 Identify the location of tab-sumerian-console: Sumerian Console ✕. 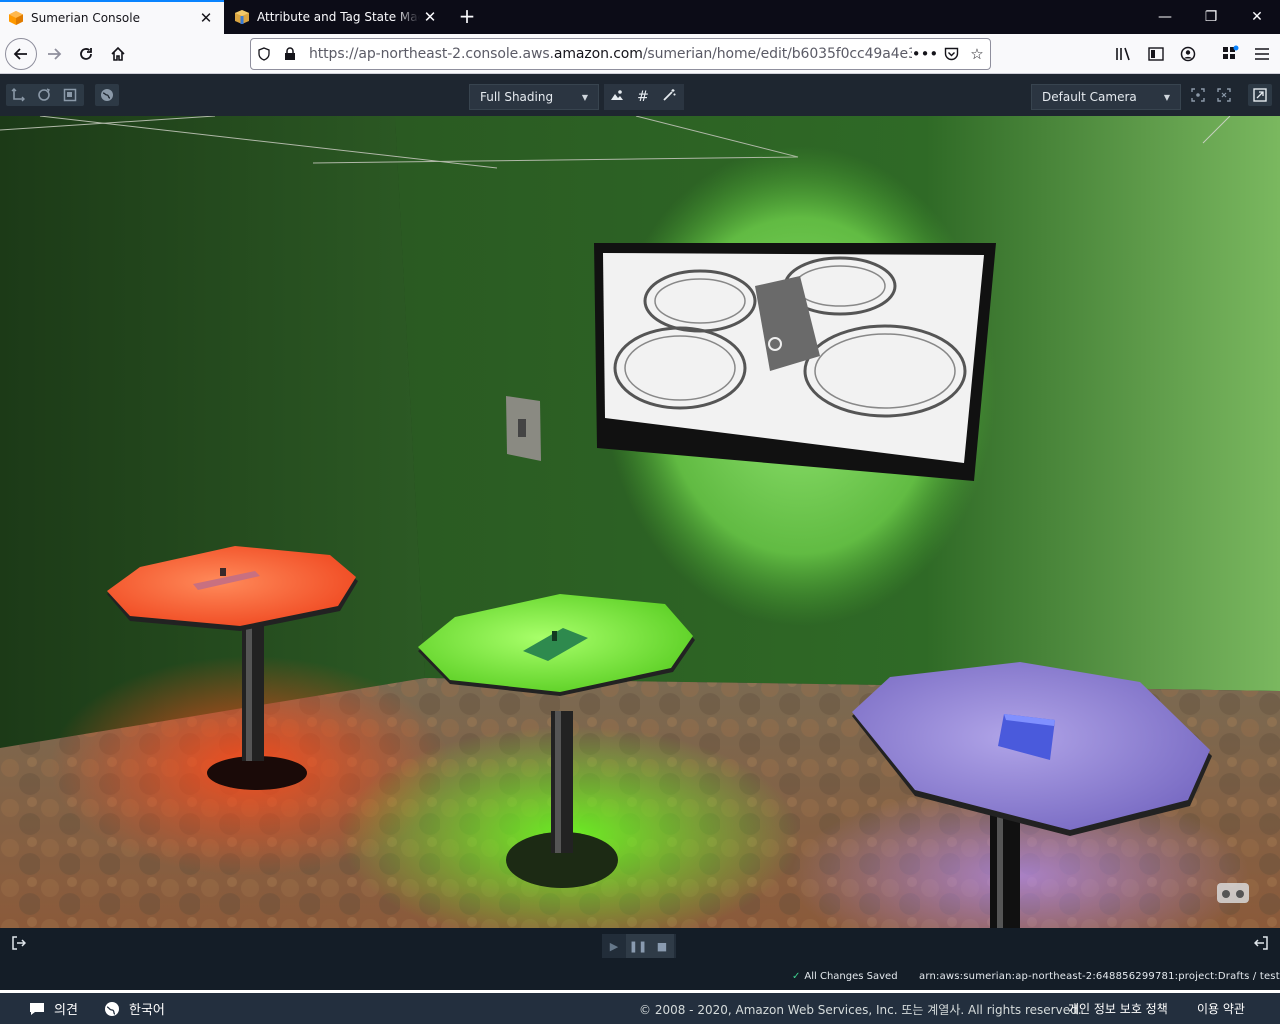
(112, 17).